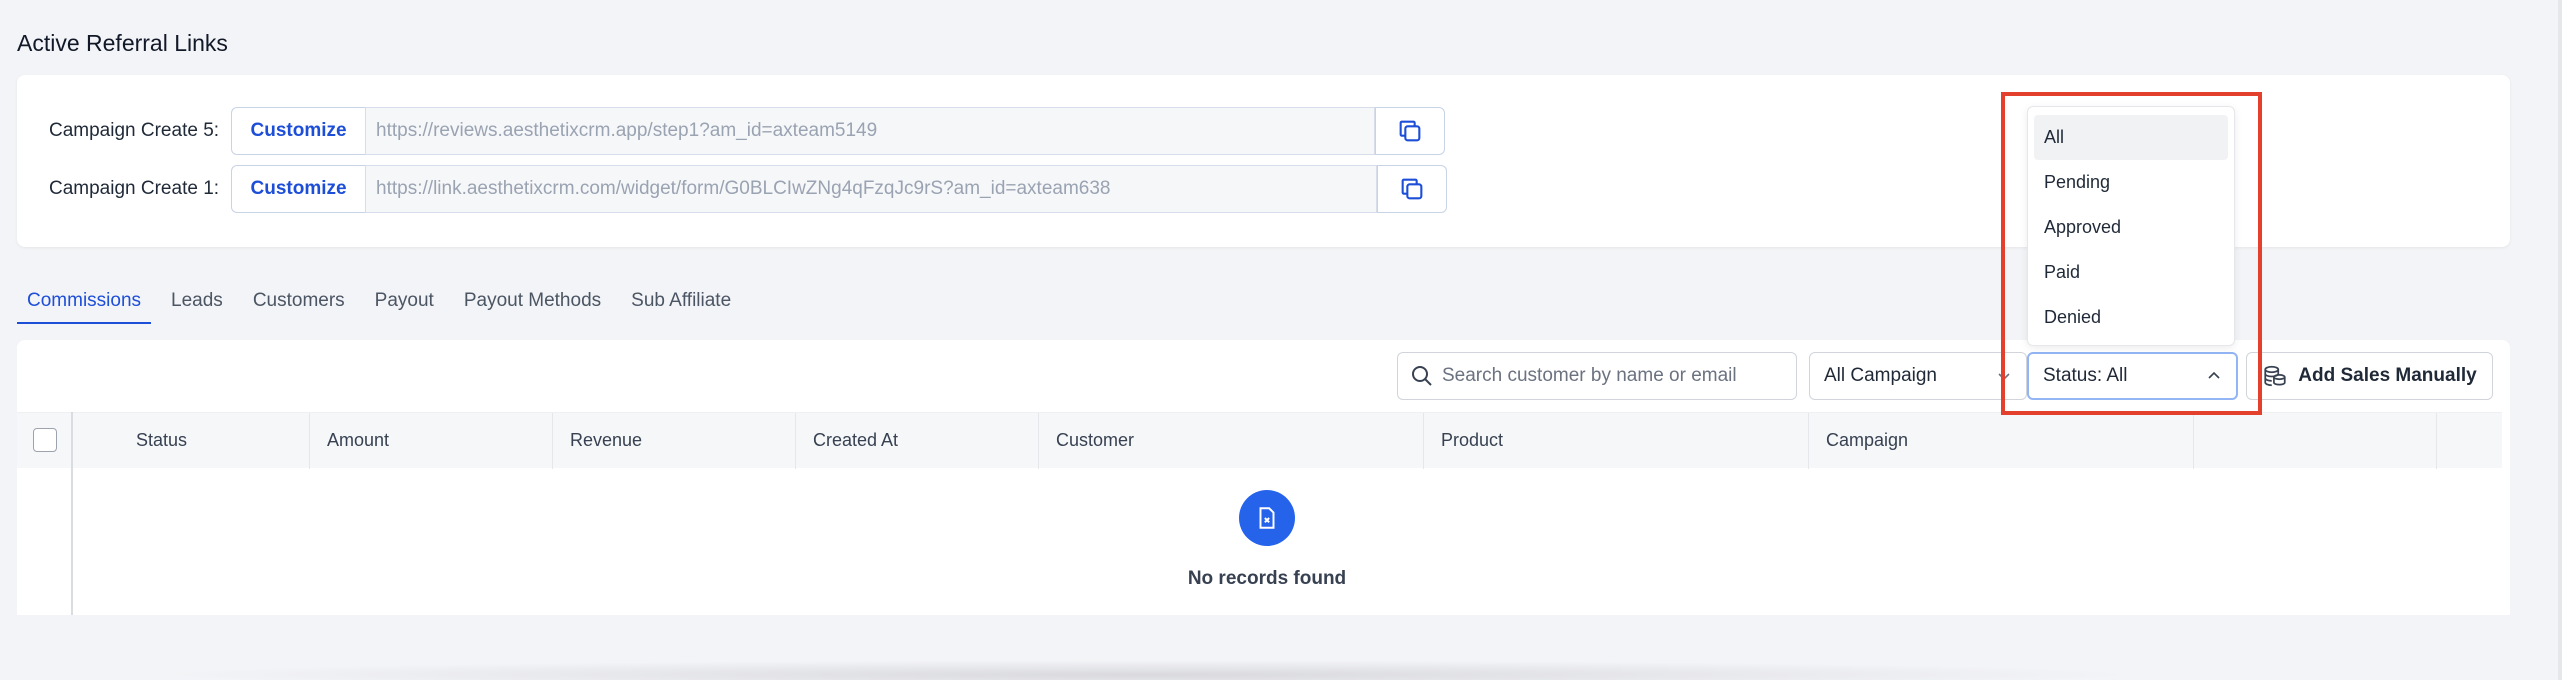  What do you see at coordinates (1267, 578) in the screenshot?
I see `empty-state-text: No records found` at bounding box center [1267, 578].